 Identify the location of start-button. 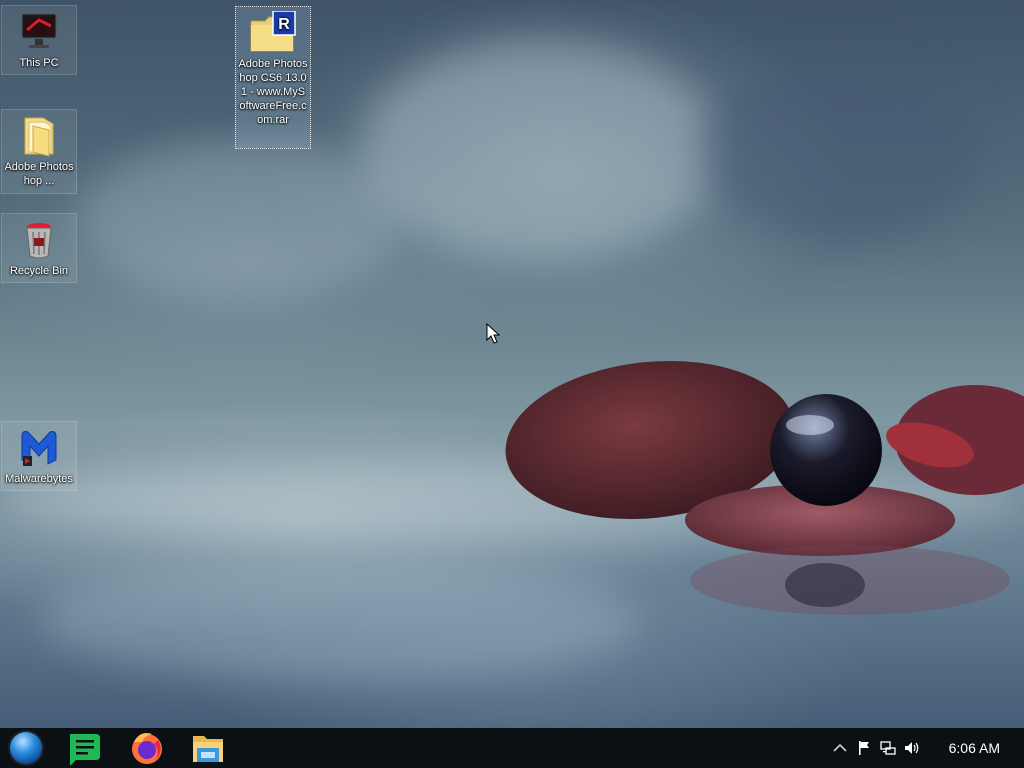
(26, 748).